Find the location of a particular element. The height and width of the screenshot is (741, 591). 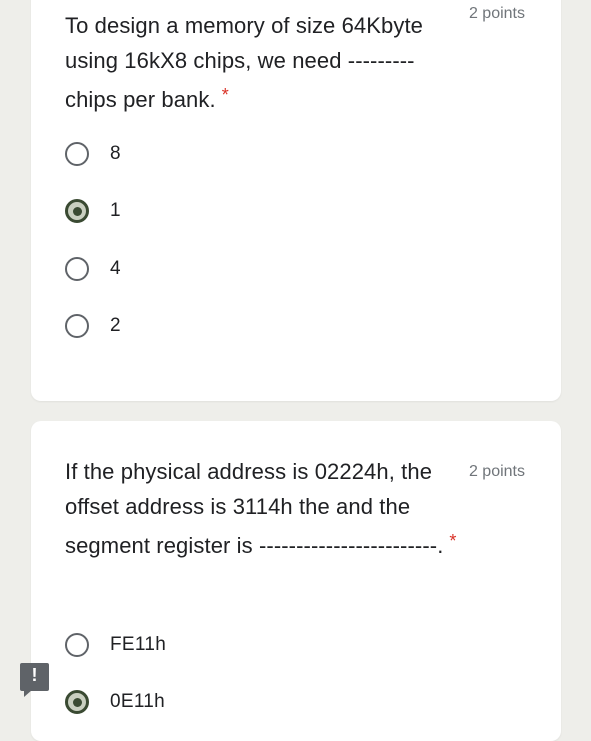

option-fe11h: FE11h is located at coordinates (115, 645).